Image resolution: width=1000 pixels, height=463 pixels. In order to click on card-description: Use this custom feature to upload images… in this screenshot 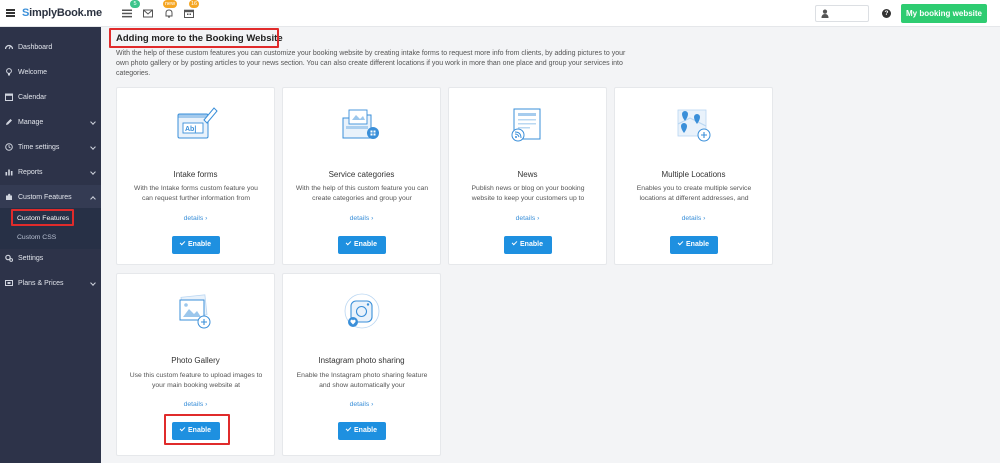, I will do `click(196, 380)`.